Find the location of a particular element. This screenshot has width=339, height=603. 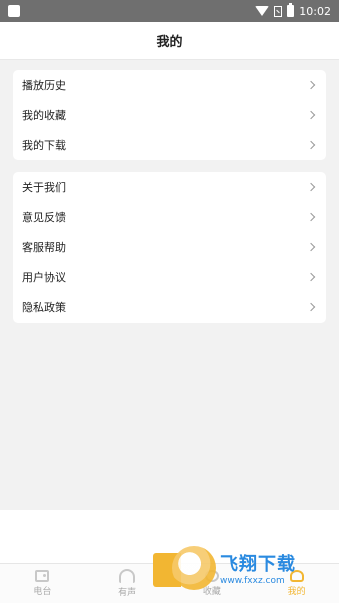

watermark-url: www.fxxz.com is located at coordinates (252, 581).